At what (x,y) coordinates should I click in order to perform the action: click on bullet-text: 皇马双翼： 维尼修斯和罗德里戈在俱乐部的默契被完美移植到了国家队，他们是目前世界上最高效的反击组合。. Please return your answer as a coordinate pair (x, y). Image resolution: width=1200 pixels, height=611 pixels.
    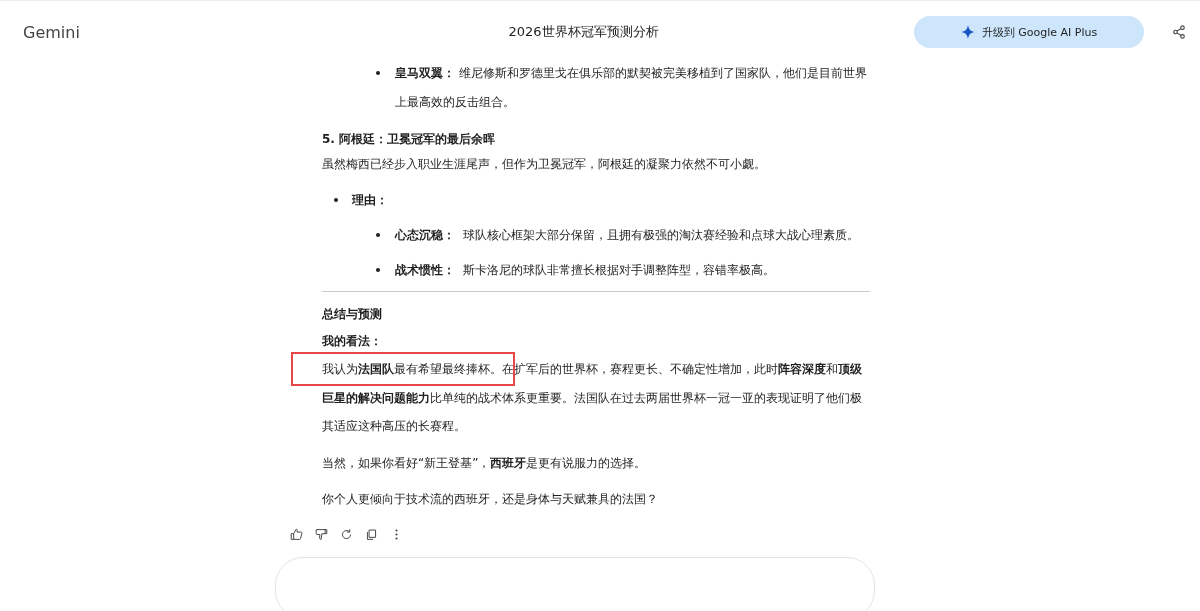
    Looking at the image, I should click on (624, 90).